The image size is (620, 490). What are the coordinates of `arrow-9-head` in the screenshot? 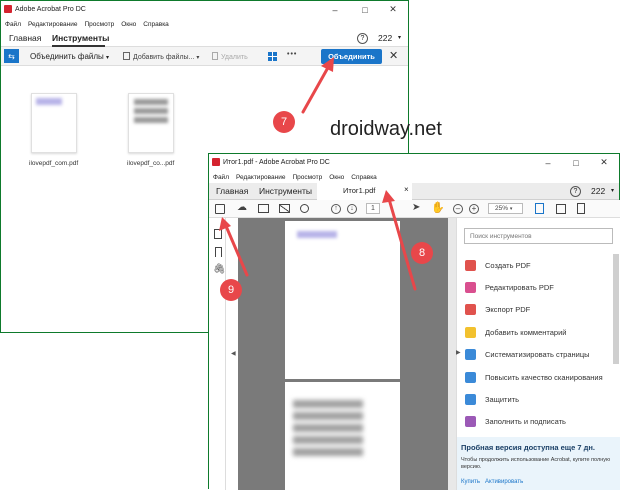 It's located at (225, 224).